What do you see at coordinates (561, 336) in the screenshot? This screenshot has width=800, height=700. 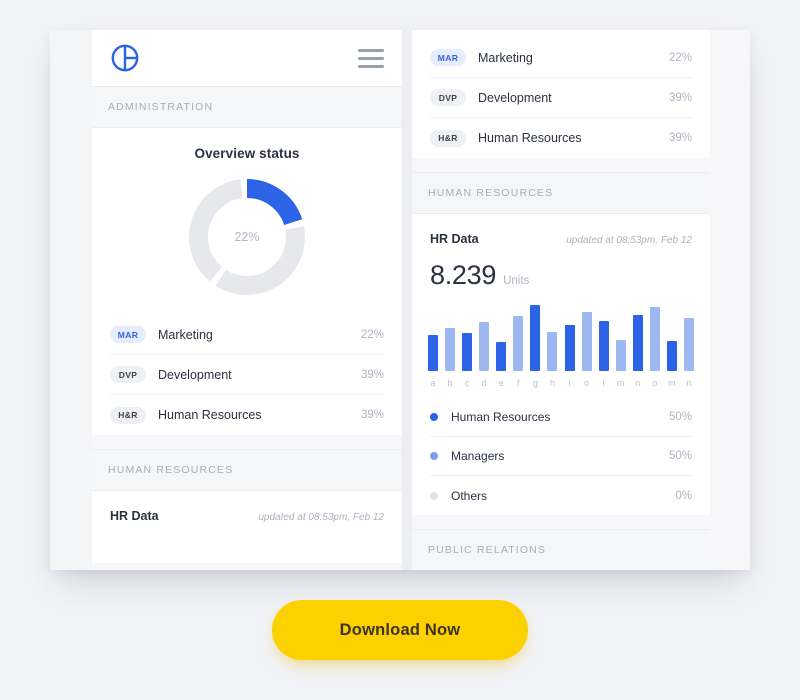 I see `bar-chart-bars` at bounding box center [561, 336].